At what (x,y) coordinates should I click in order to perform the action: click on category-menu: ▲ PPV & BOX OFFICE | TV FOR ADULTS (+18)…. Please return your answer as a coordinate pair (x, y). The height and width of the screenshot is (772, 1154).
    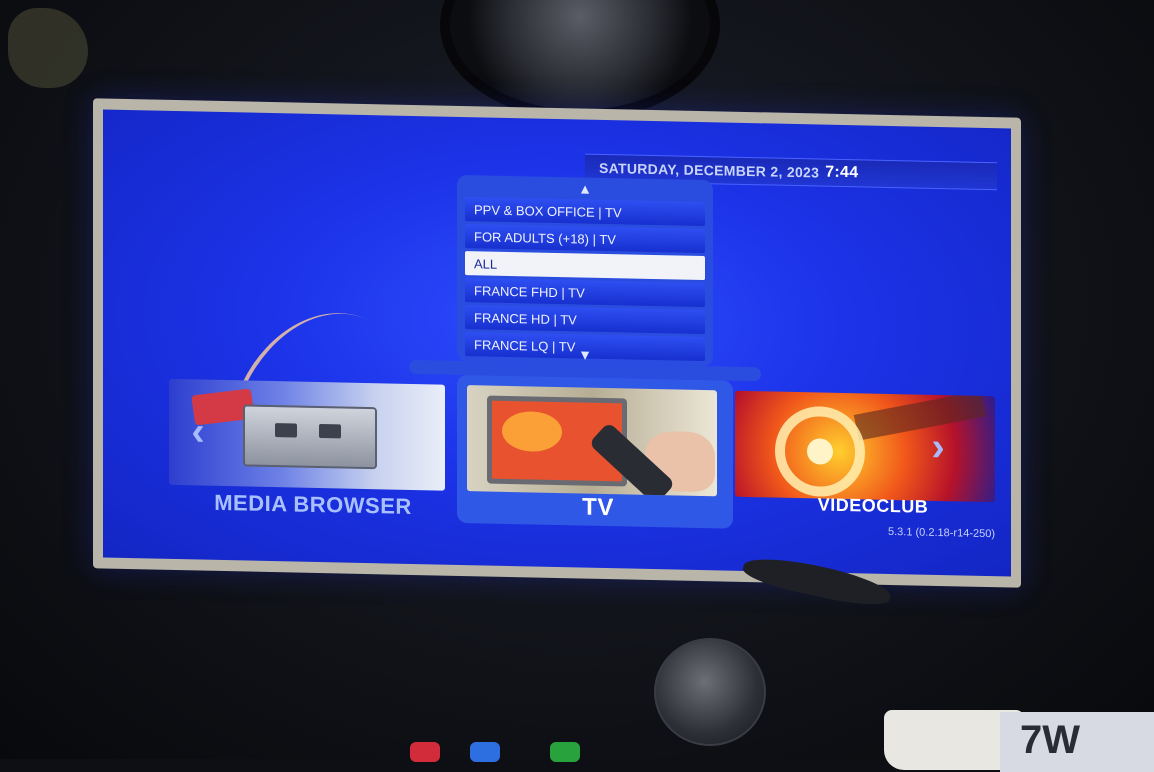
    Looking at the image, I should click on (585, 270).